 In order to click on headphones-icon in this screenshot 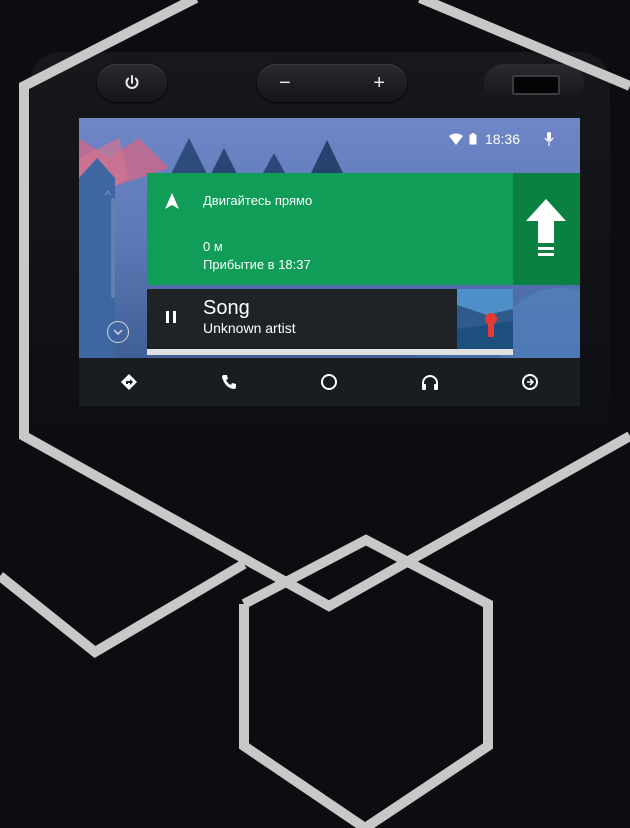, I will do `click(429, 382)`.